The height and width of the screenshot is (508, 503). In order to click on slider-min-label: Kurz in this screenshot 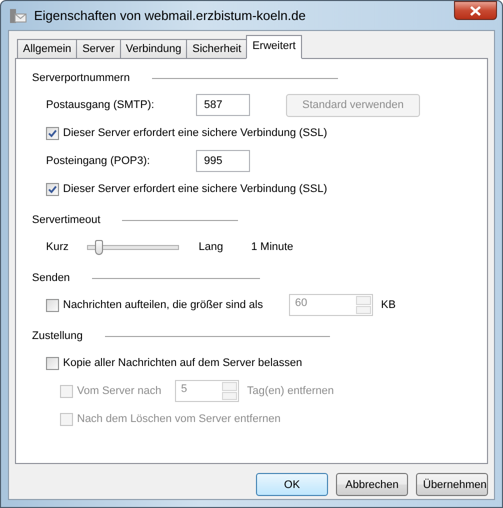, I will do `click(57, 247)`.